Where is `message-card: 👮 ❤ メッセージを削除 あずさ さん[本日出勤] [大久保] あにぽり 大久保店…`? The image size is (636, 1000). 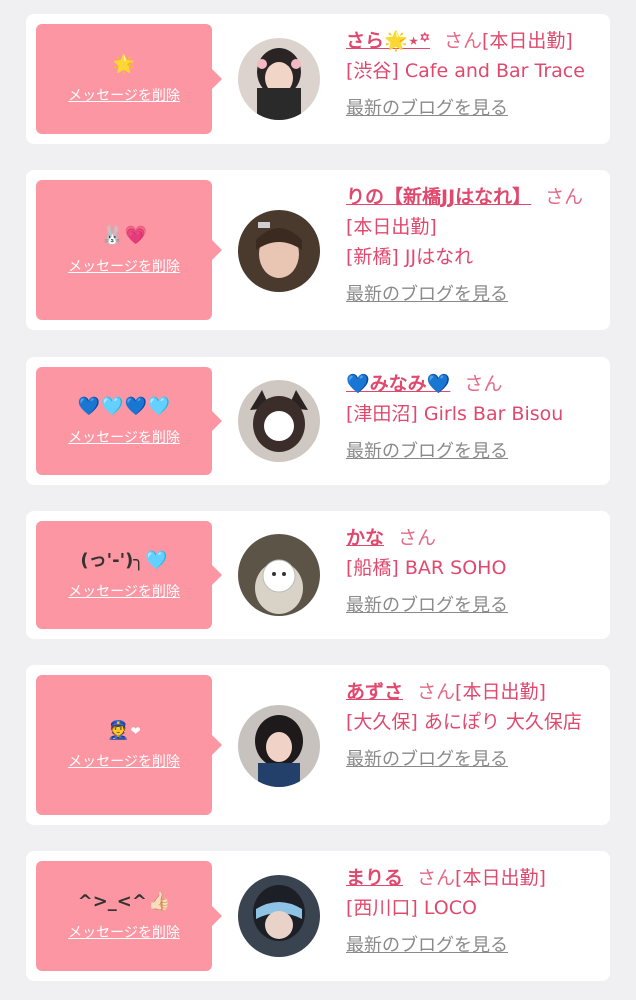
message-card: 👮 ❤ メッセージを削除 あずさ さん[本日出勤] [大久保] あにぽり 大久保店… is located at coordinates (318, 745).